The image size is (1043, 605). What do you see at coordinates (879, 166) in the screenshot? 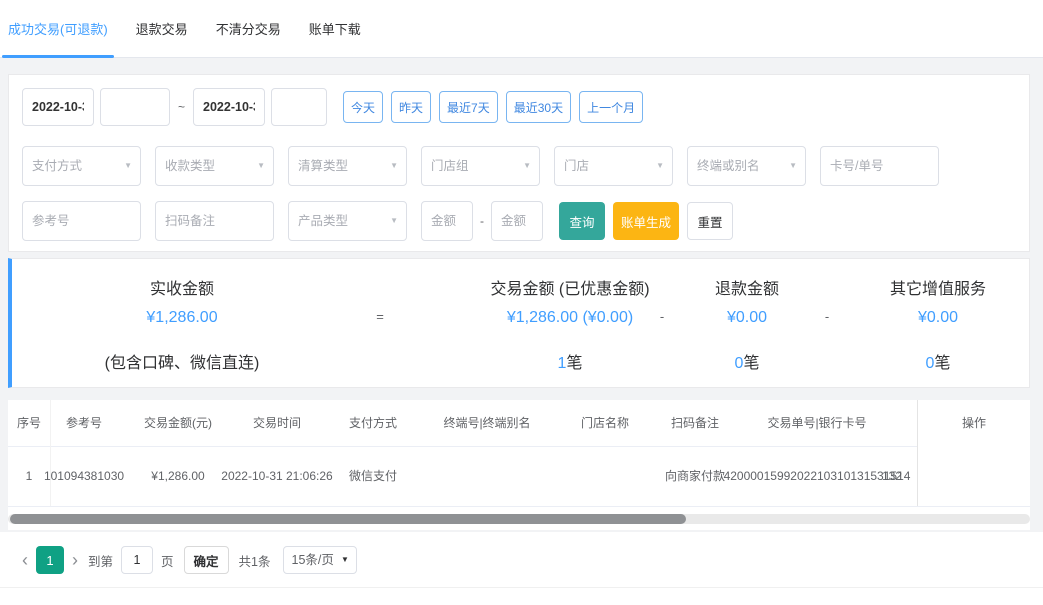
I see `card-no-input` at bounding box center [879, 166].